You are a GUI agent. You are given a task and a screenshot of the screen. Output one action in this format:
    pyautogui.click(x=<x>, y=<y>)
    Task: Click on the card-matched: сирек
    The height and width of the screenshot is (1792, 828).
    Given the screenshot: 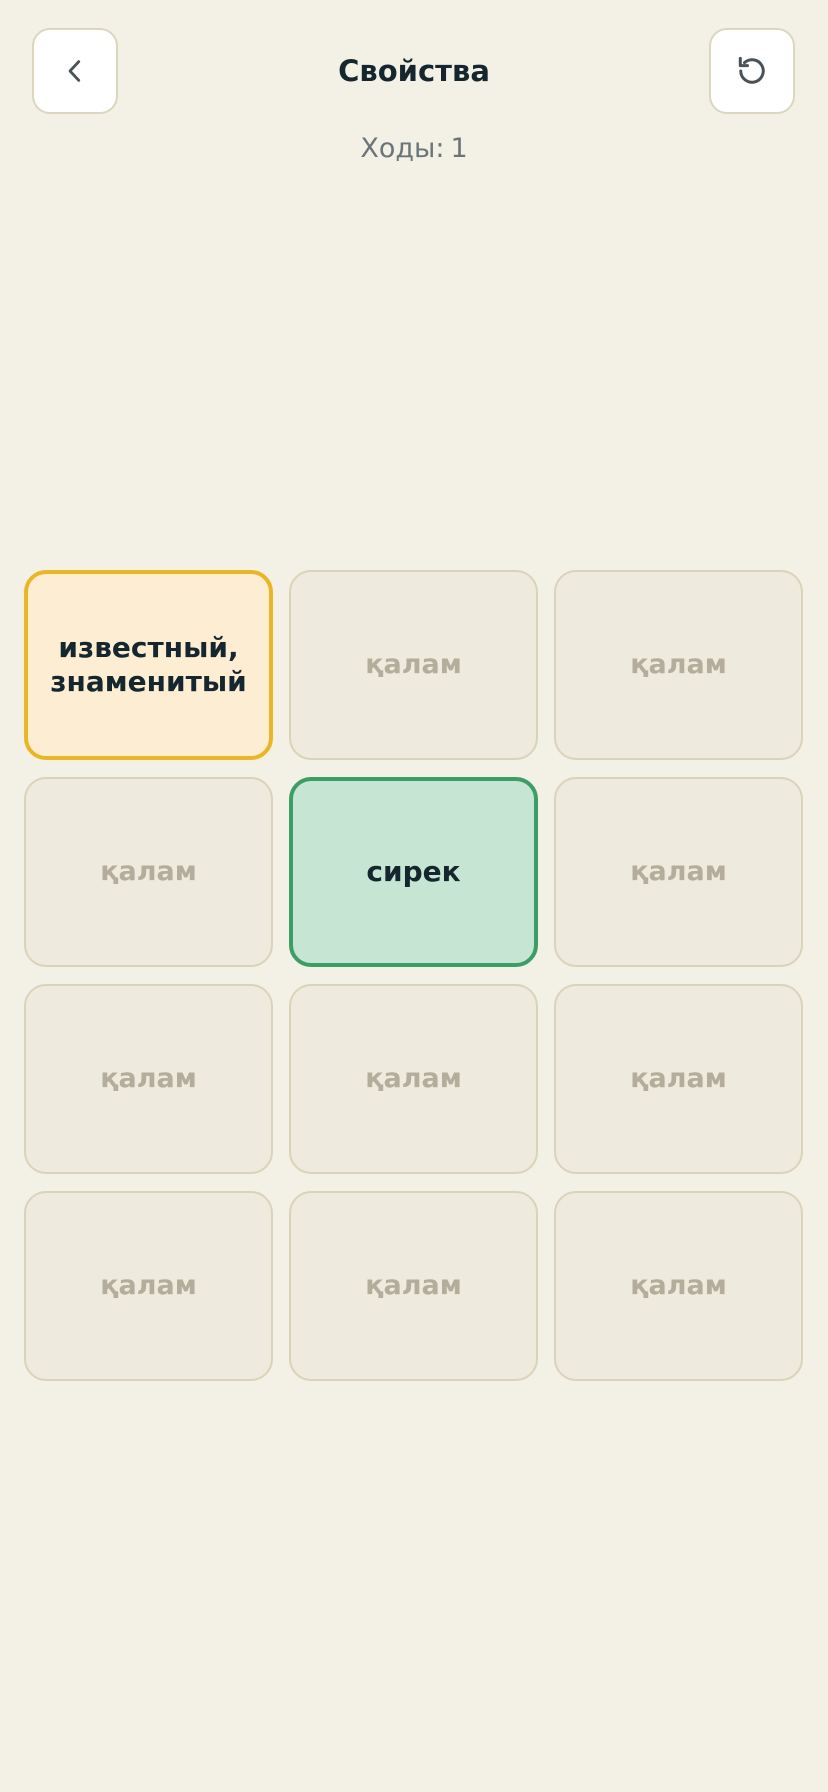 What is the action you would take?
    pyautogui.click(x=413, y=872)
    